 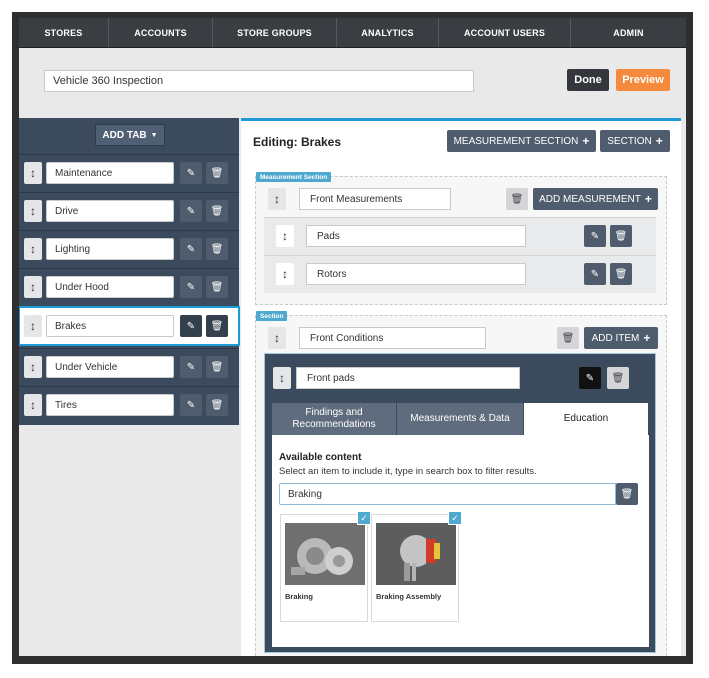 I want to click on add-section-button: SECTION +, so click(x=635, y=141).